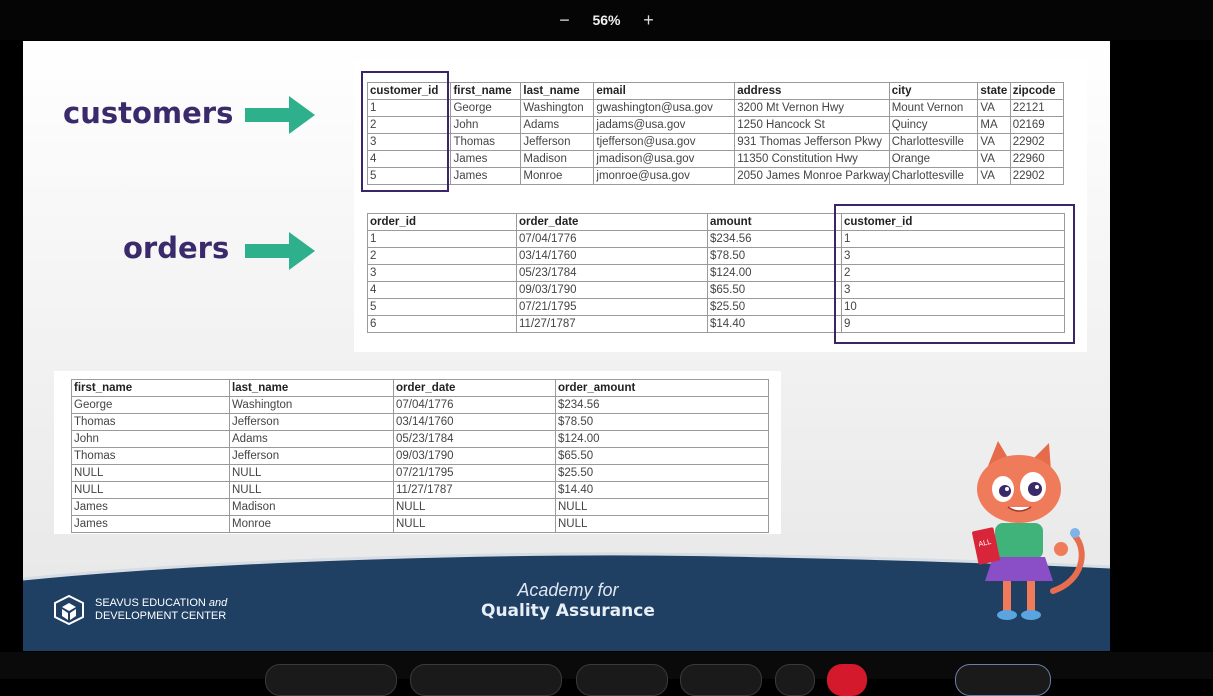 The image size is (1213, 696). What do you see at coordinates (606, 20) in the screenshot?
I see `zoom-level: 56%` at bounding box center [606, 20].